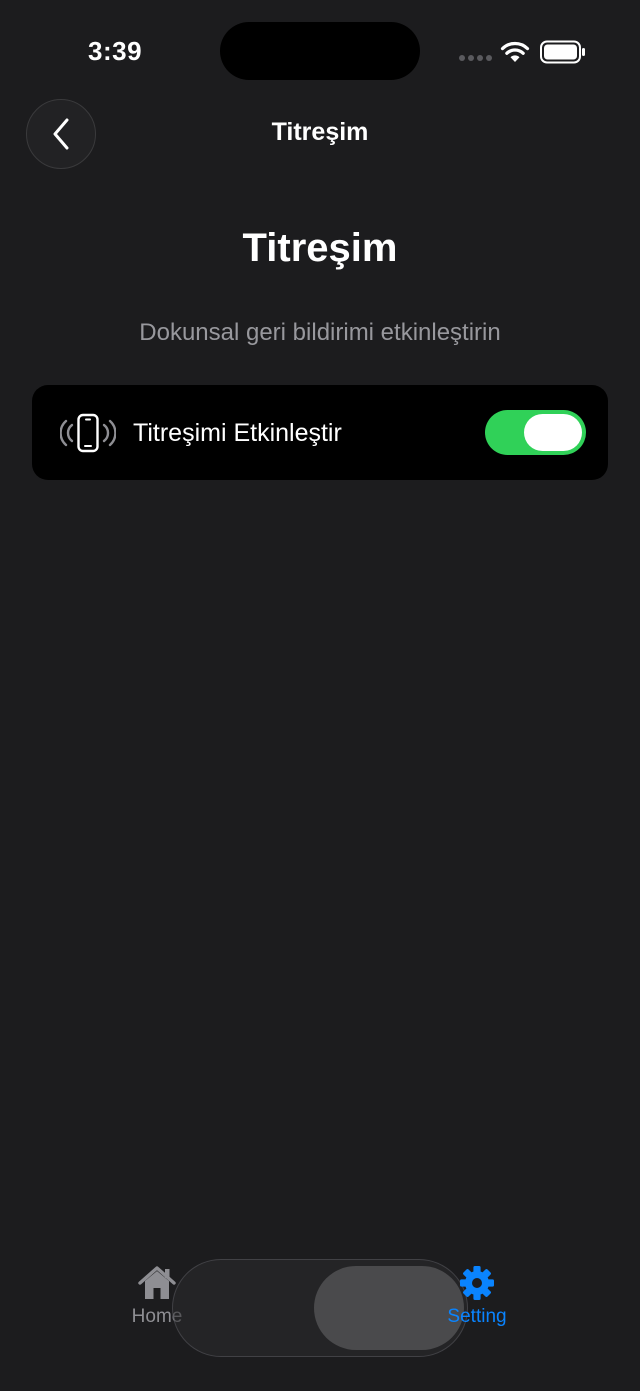 This screenshot has height=1391, width=640. Describe the element at coordinates (475, 58) in the screenshot. I see `signal-icon` at that location.